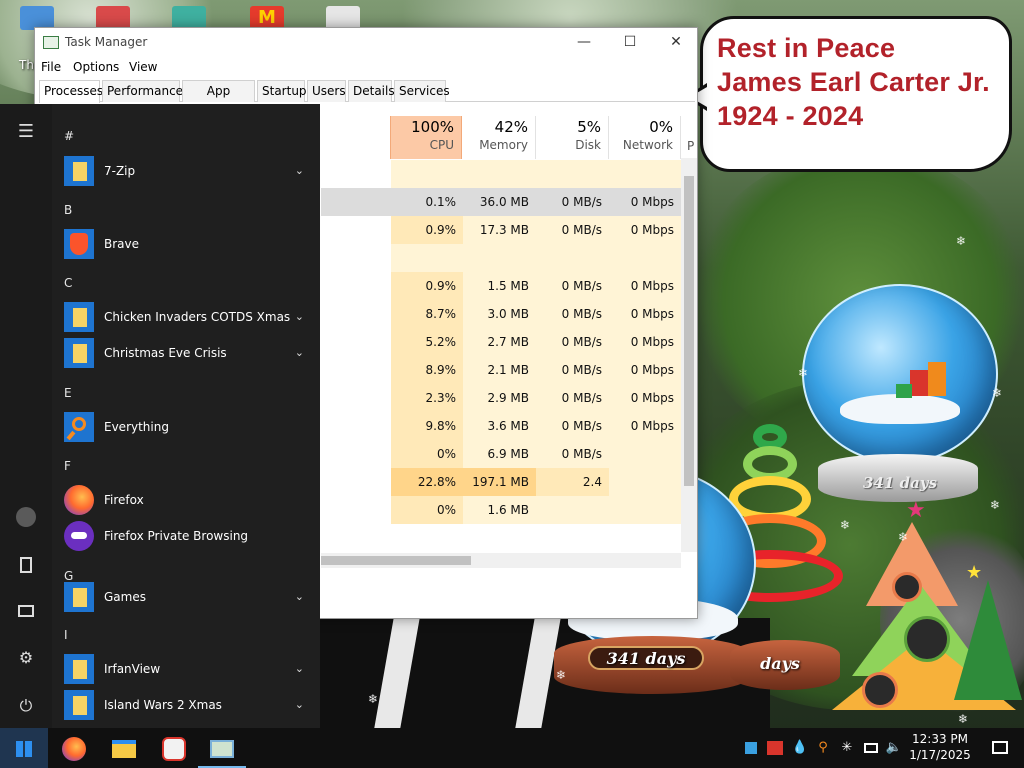  I want to click on process-row: 9.8% 3.6 MB 0 MB/s 0 Mbps, so click(501, 426).